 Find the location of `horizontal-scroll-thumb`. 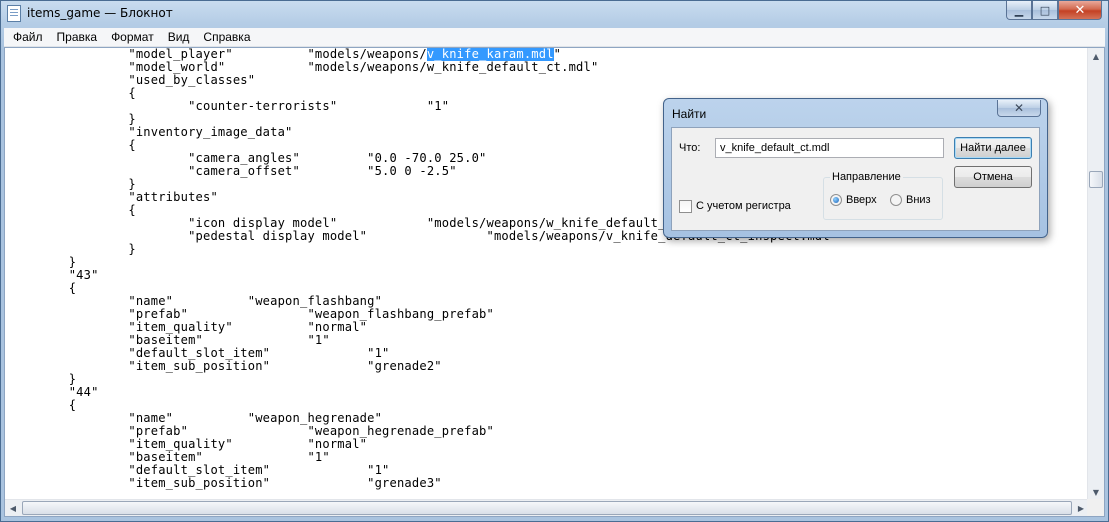

horizontal-scroll-thumb is located at coordinates (547, 508).